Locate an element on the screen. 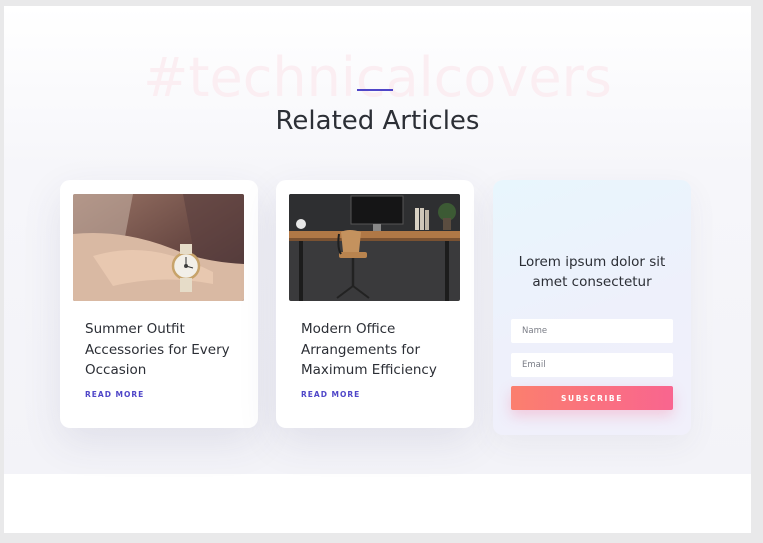 The image size is (763, 543). article-title-line: Occasion is located at coordinates (116, 370).